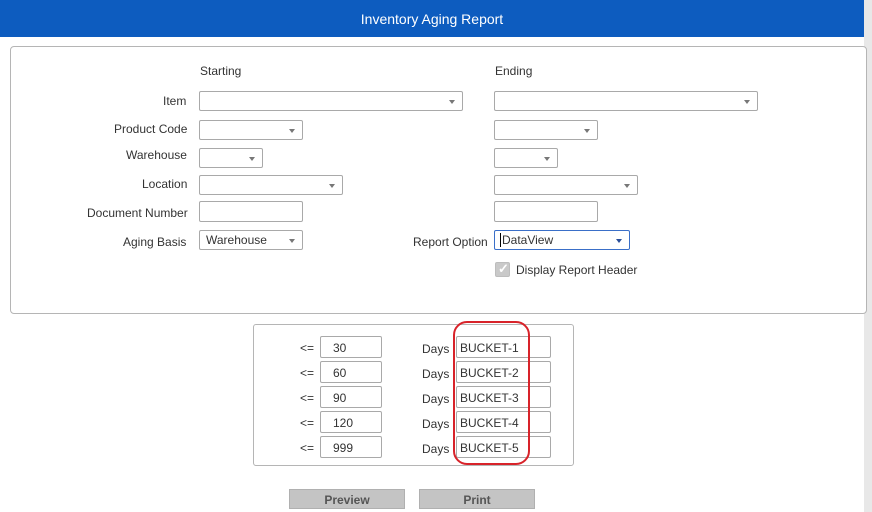 The image size is (872, 512). Describe the element at coordinates (566, 185) in the screenshot. I see `location-end-dropdown` at that location.